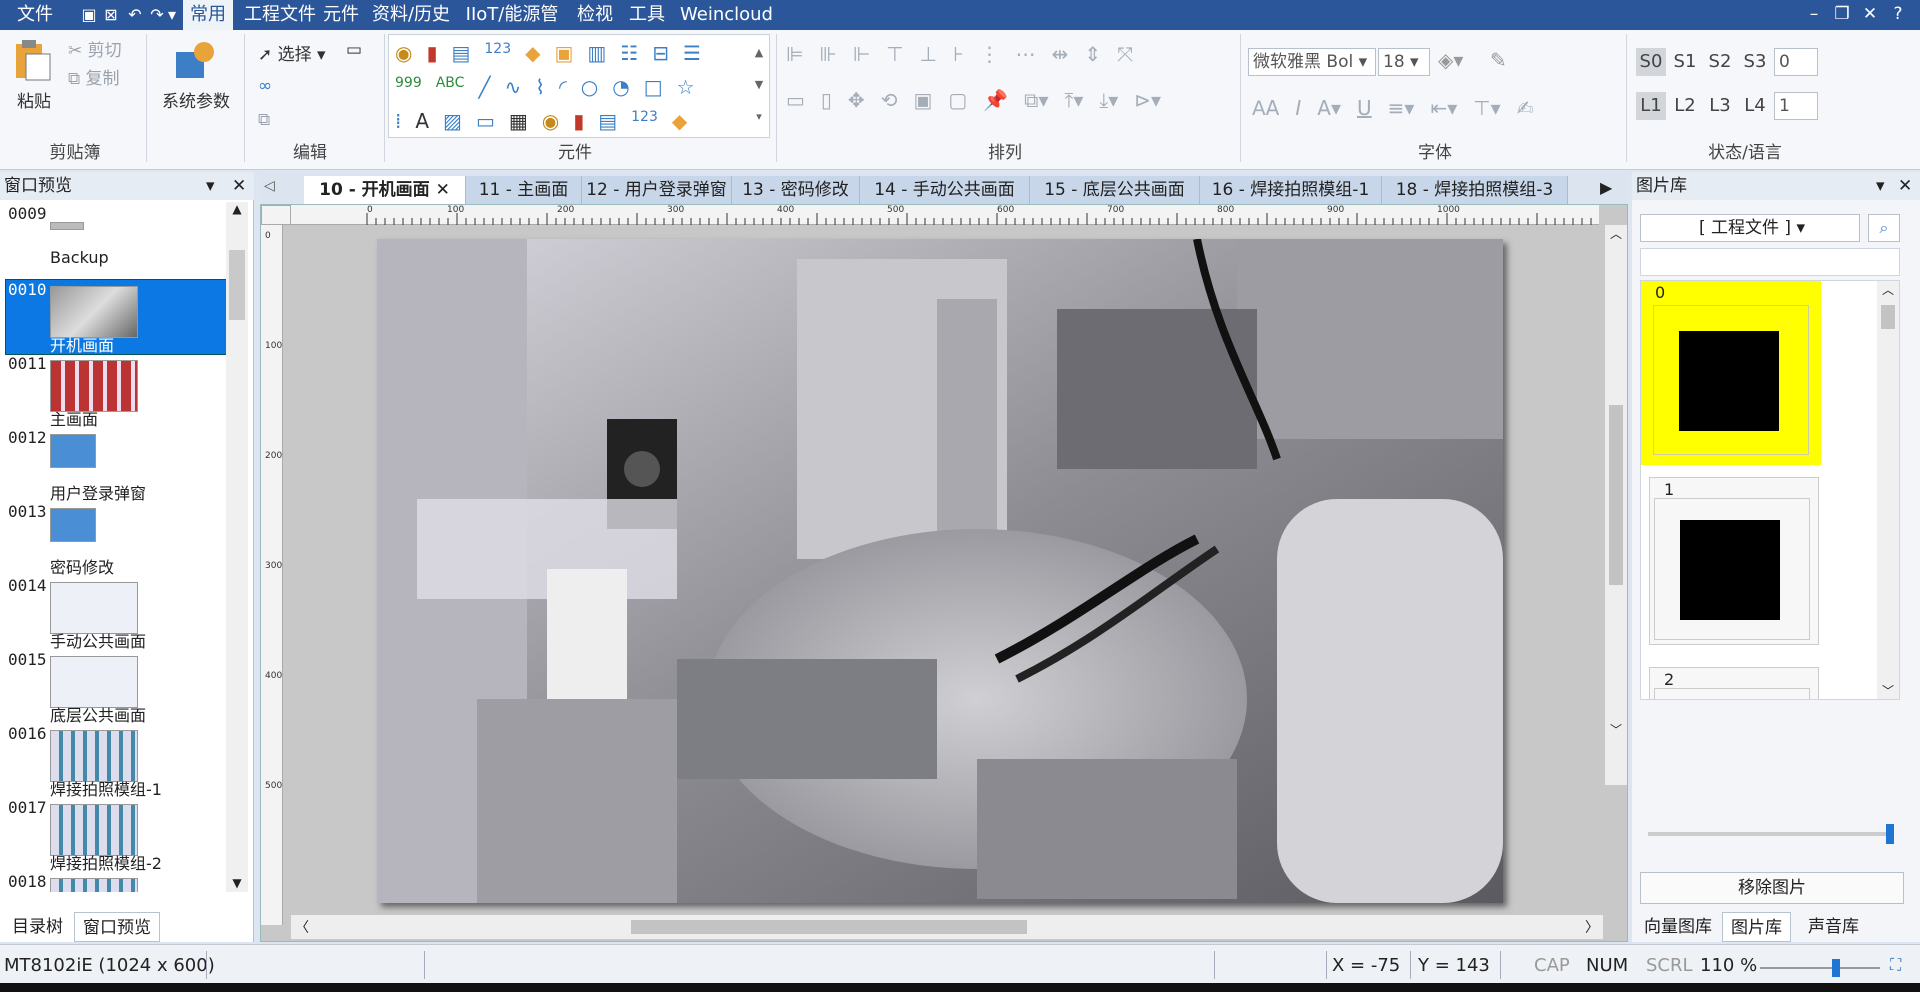 This screenshot has width=1920, height=992. Describe the element at coordinates (1651, 62) in the screenshot. I see `state-s0-button: S0` at that location.